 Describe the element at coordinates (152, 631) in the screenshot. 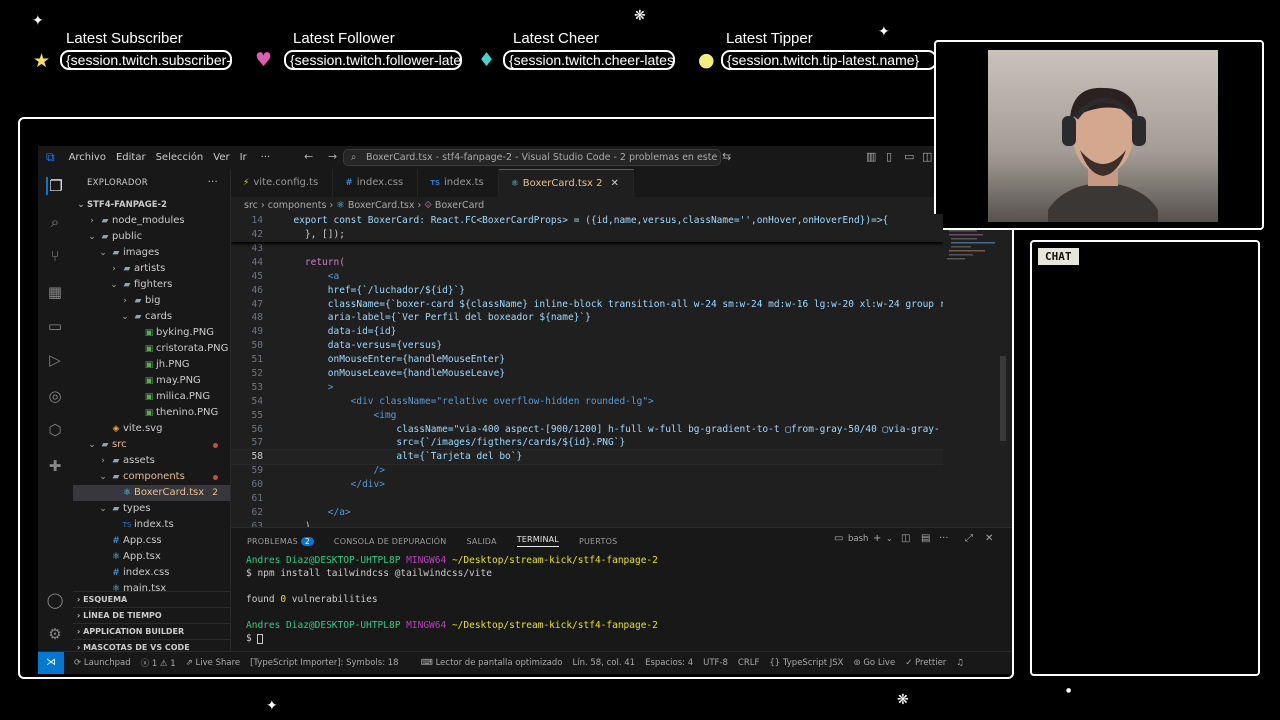

I see `section-application-builder: › APPLICATION BUILDER` at that location.